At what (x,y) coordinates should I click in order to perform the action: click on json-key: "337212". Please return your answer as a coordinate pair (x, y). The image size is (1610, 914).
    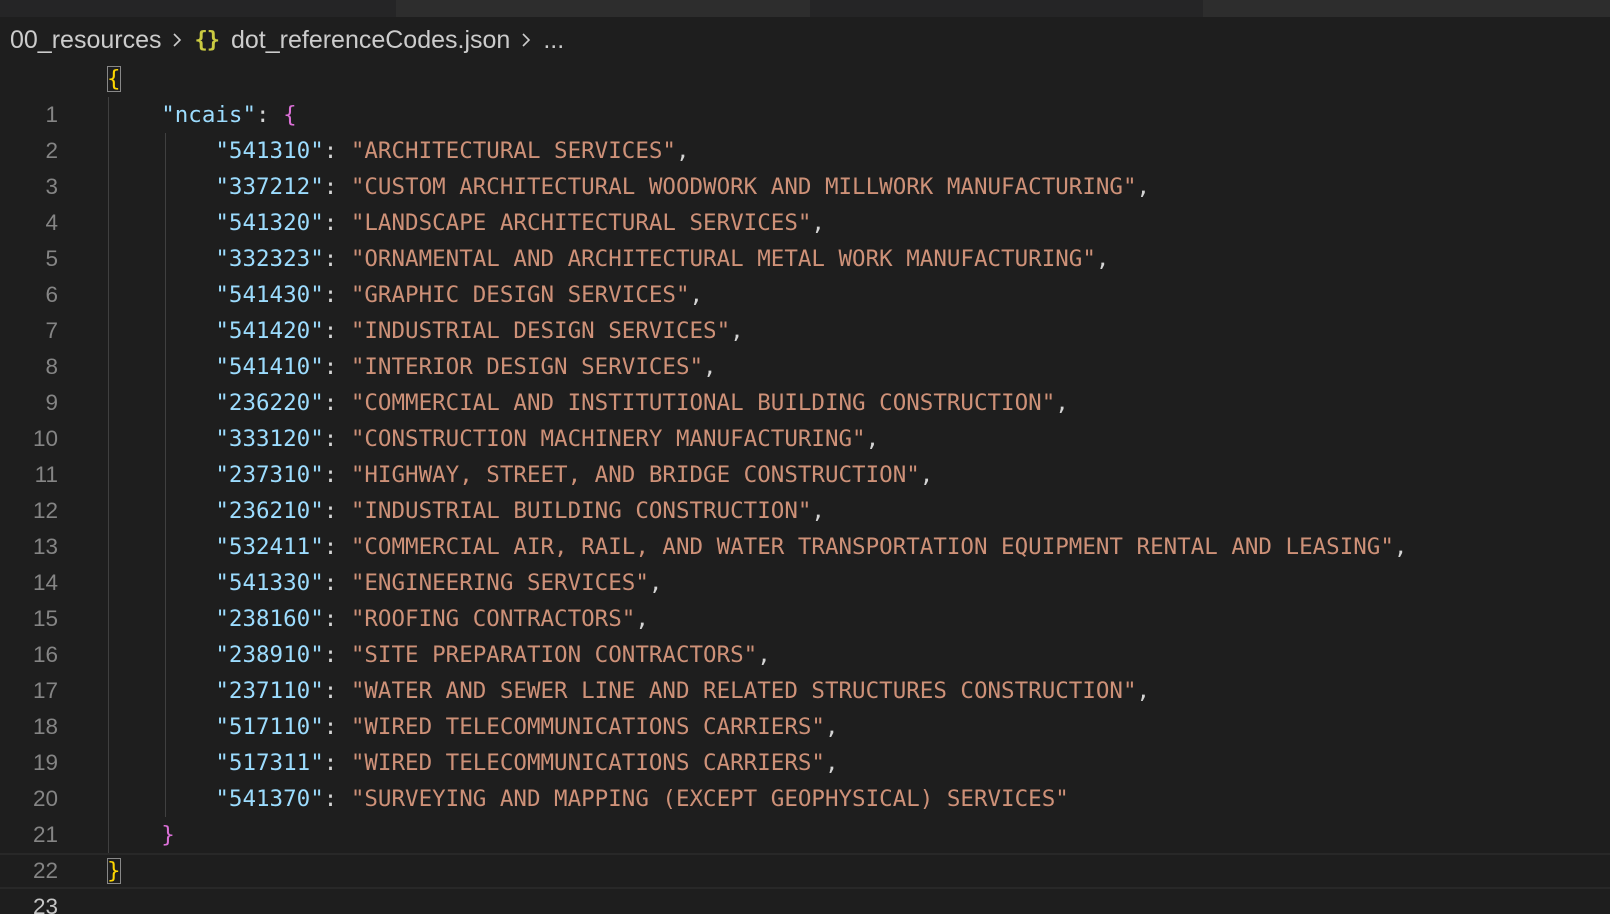
    Looking at the image, I should click on (269, 187).